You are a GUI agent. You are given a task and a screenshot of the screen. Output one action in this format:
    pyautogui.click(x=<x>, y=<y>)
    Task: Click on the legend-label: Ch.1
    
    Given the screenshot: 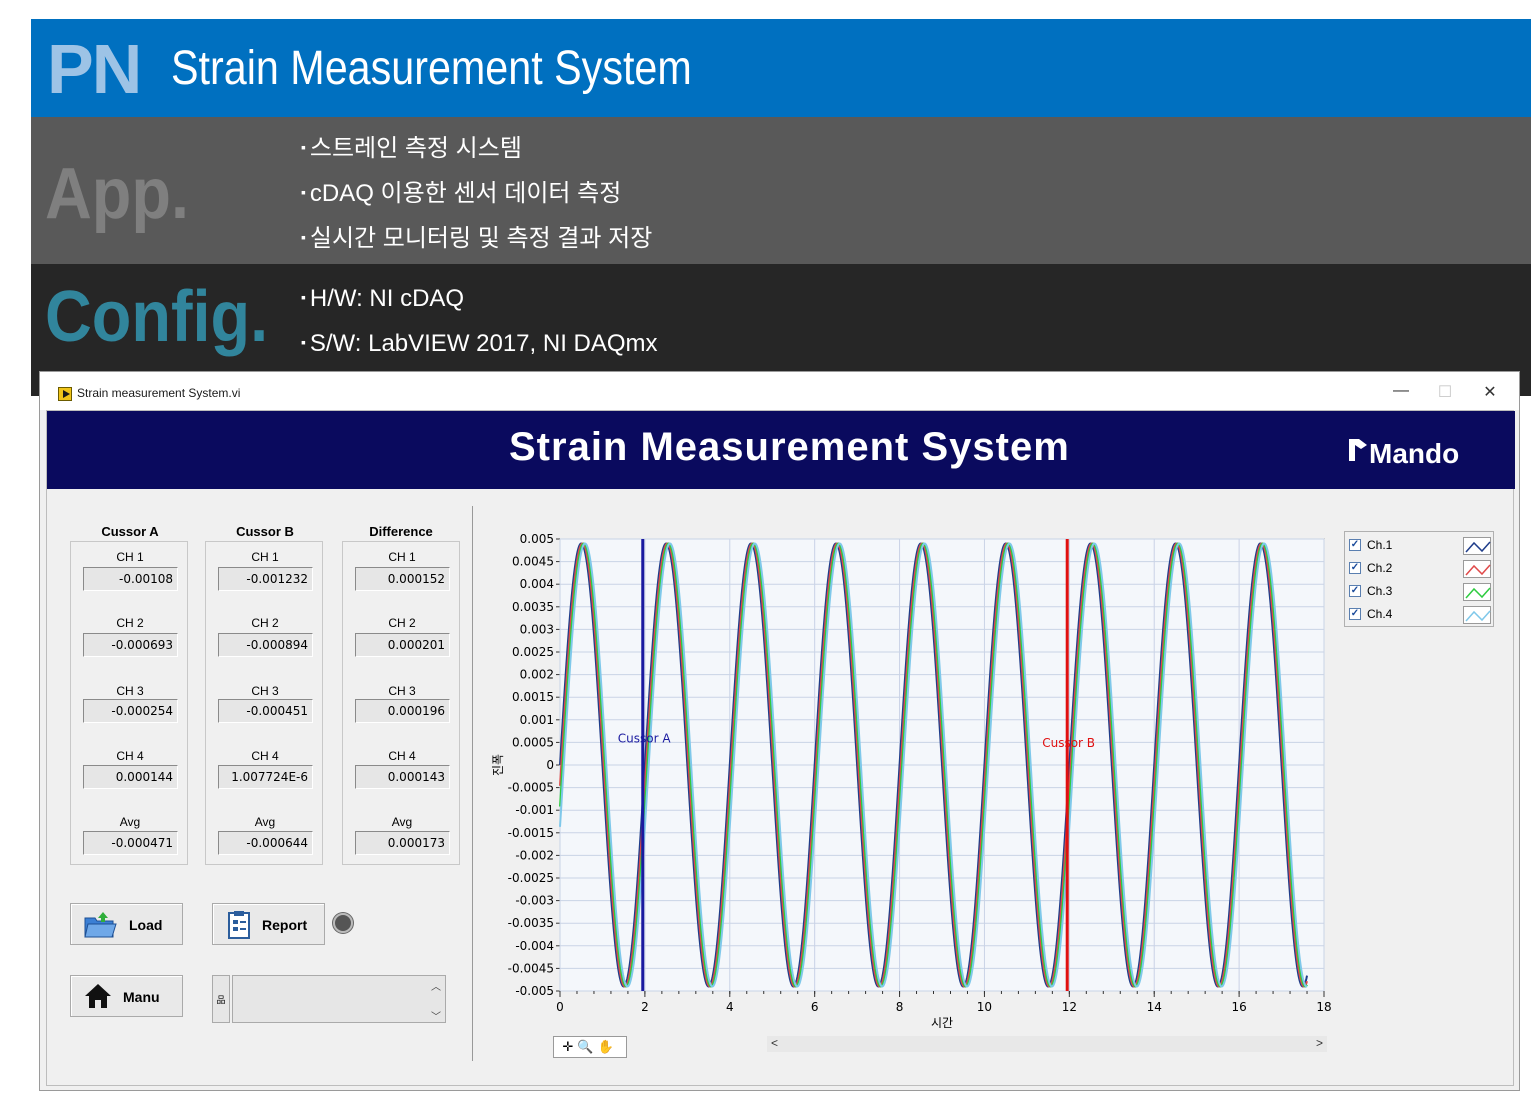 What is the action you would take?
    pyautogui.click(x=1380, y=545)
    